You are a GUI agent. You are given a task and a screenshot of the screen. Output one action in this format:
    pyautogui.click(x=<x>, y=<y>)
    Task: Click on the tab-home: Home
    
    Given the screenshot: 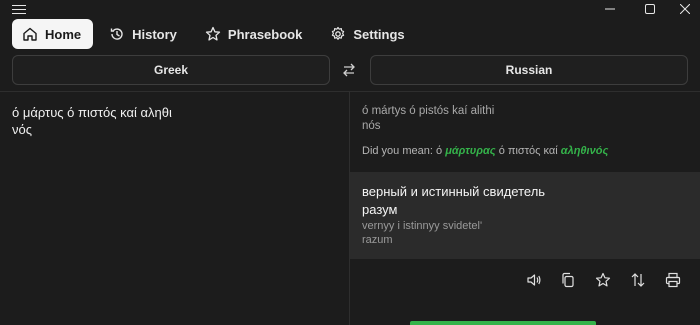 What is the action you would take?
    pyautogui.click(x=53, y=34)
    